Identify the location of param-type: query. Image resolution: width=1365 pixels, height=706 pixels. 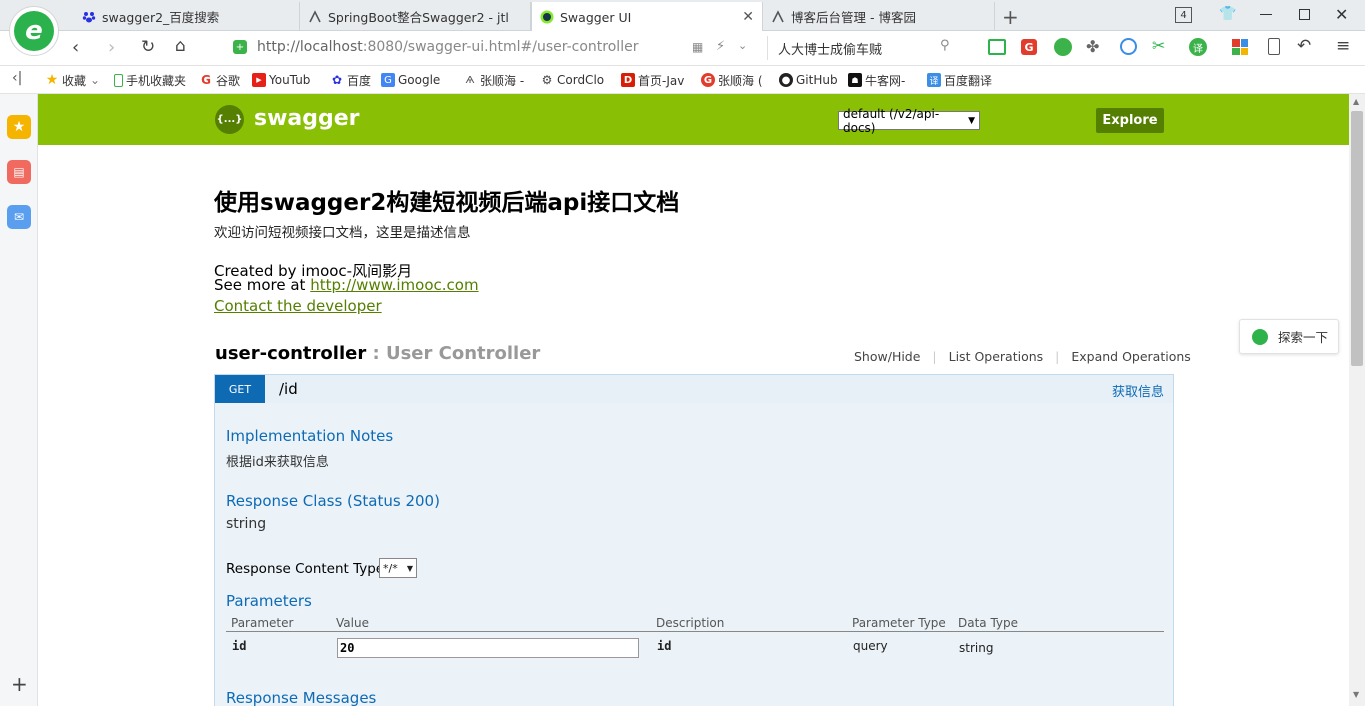
(870, 646).